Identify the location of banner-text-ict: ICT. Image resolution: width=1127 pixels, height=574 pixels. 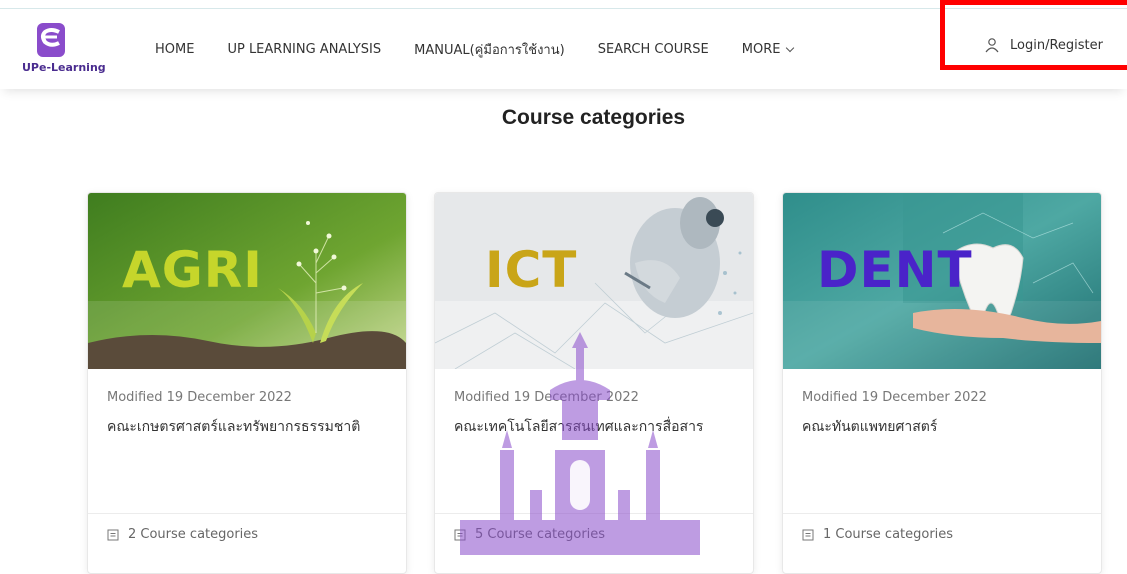
(531, 270).